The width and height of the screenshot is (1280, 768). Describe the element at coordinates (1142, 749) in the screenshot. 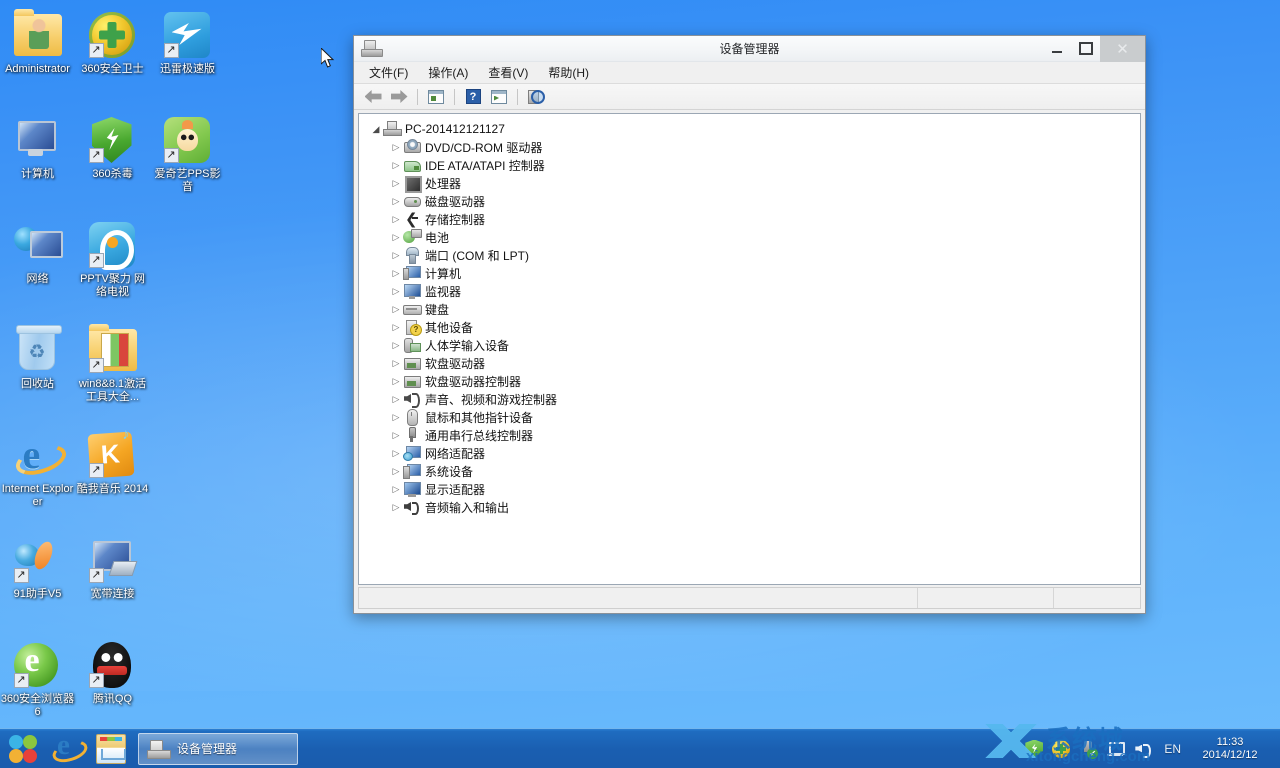

I see `volume-tray-icon` at that location.